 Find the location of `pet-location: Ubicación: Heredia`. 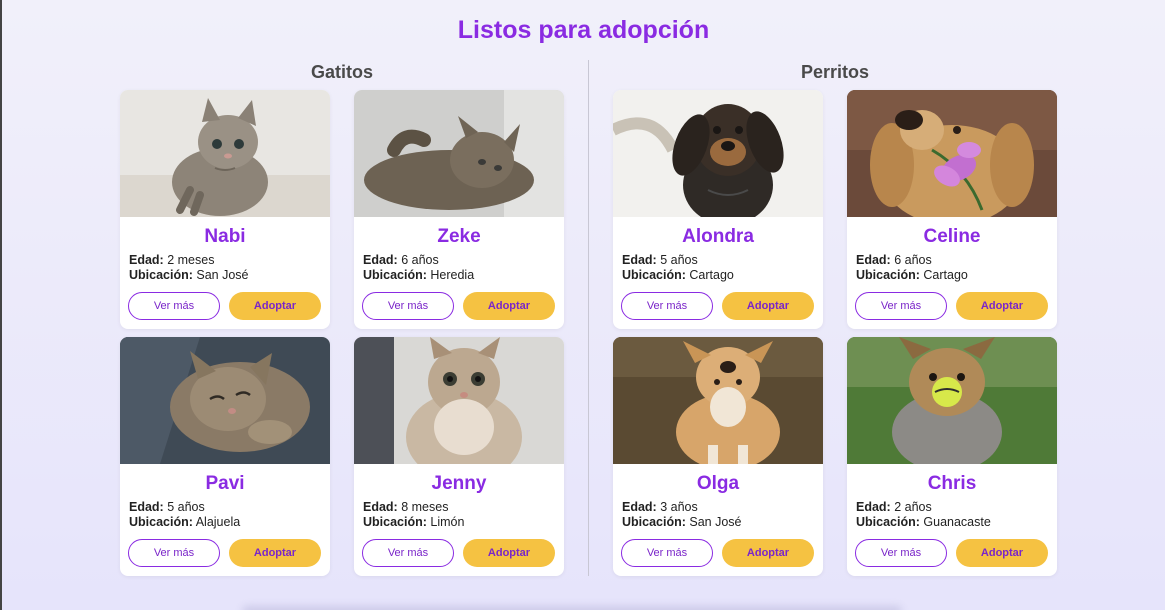

pet-location: Ubicación: Heredia is located at coordinates (419, 275).